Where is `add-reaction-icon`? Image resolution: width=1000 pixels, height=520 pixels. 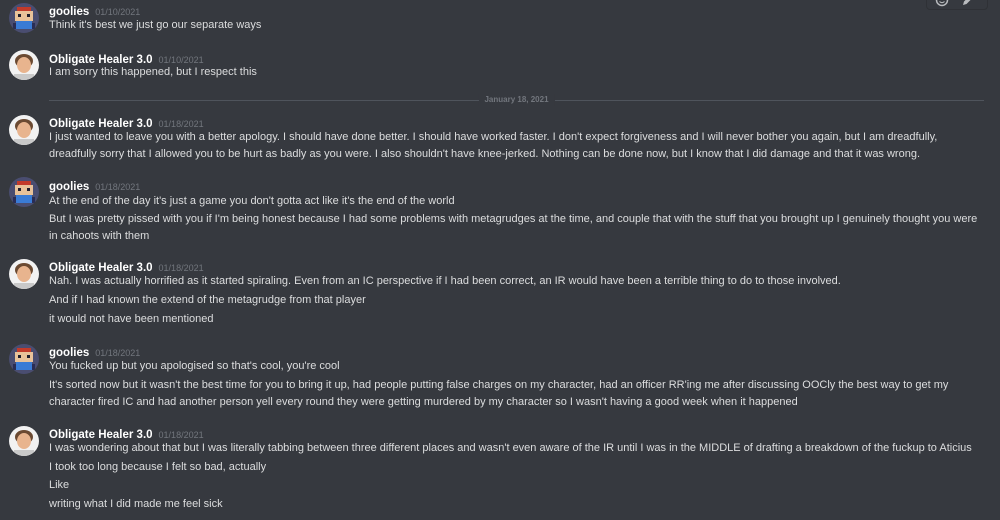 add-reaction-icon is located at coordinates (942, 3).